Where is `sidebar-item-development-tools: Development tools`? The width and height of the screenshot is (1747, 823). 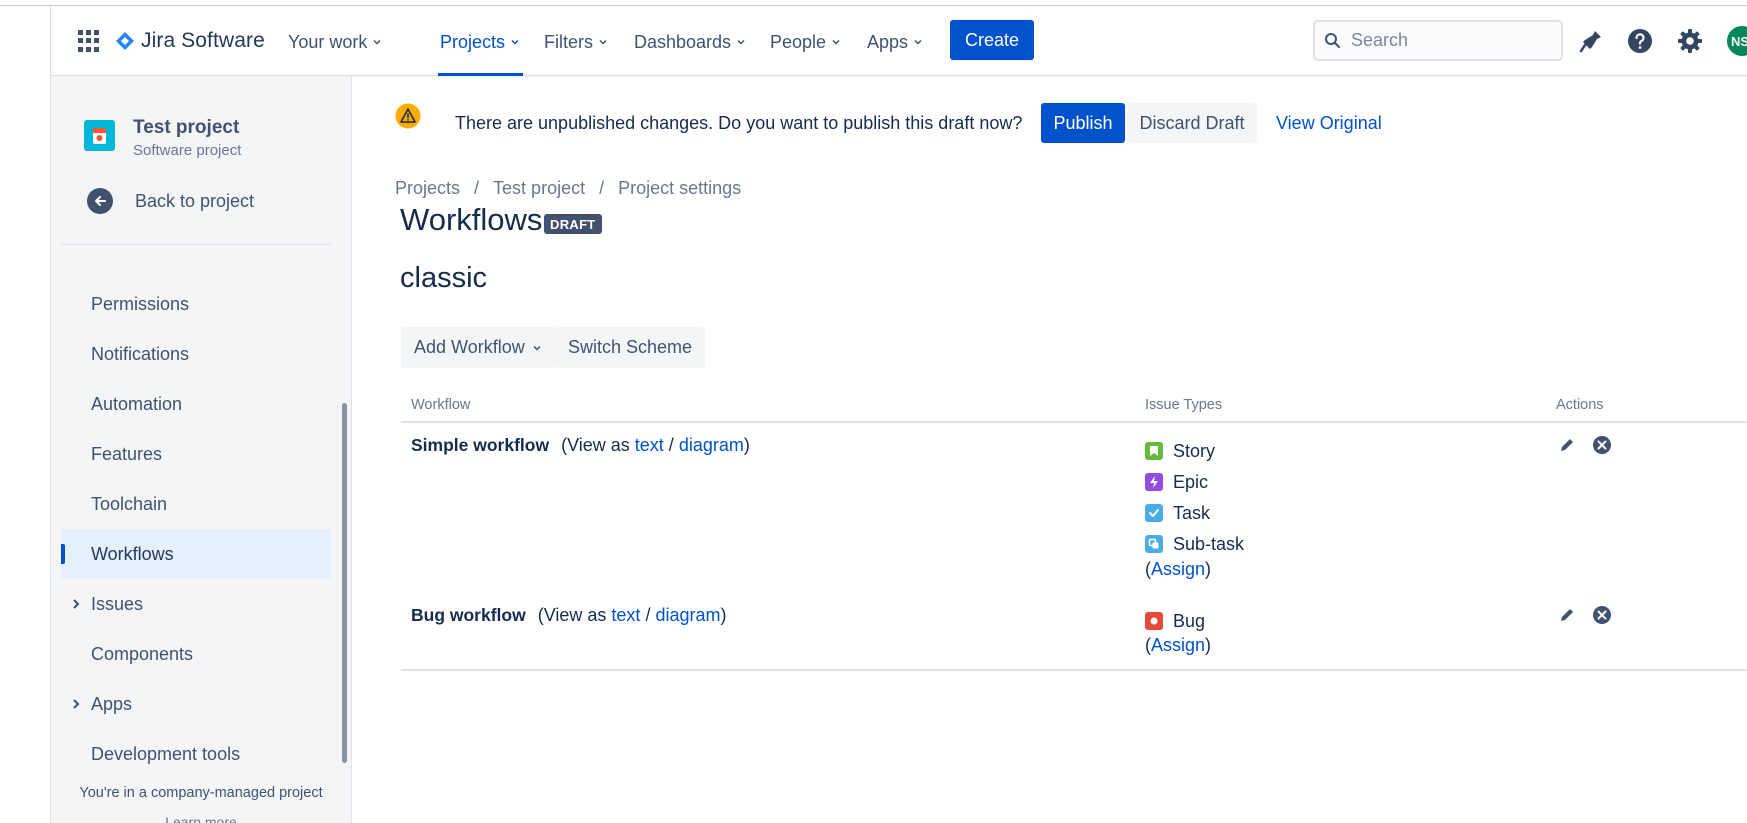
sidebar-item-development-tools: Development tools is located at coordinates (196, 754).